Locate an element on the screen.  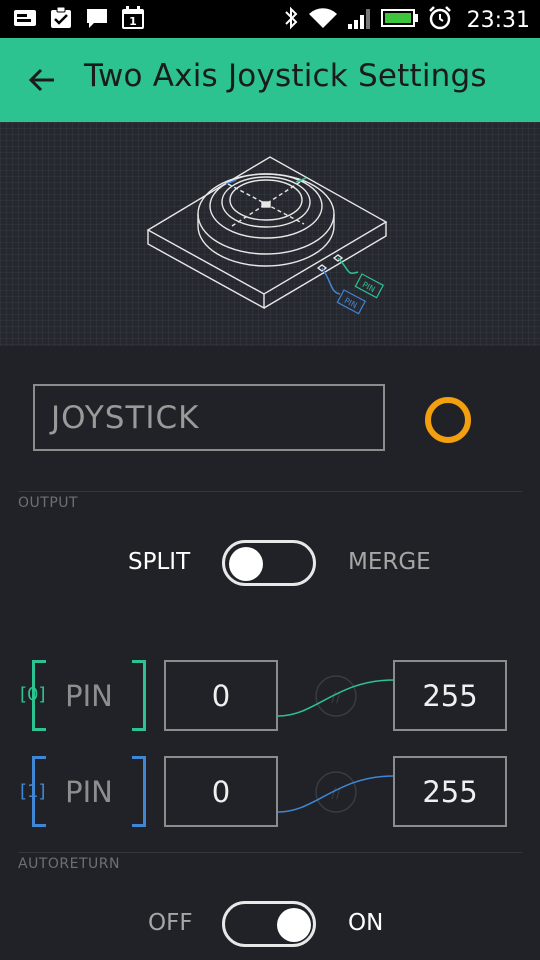
back-arrow-icon is located at coordinates (42, 80).